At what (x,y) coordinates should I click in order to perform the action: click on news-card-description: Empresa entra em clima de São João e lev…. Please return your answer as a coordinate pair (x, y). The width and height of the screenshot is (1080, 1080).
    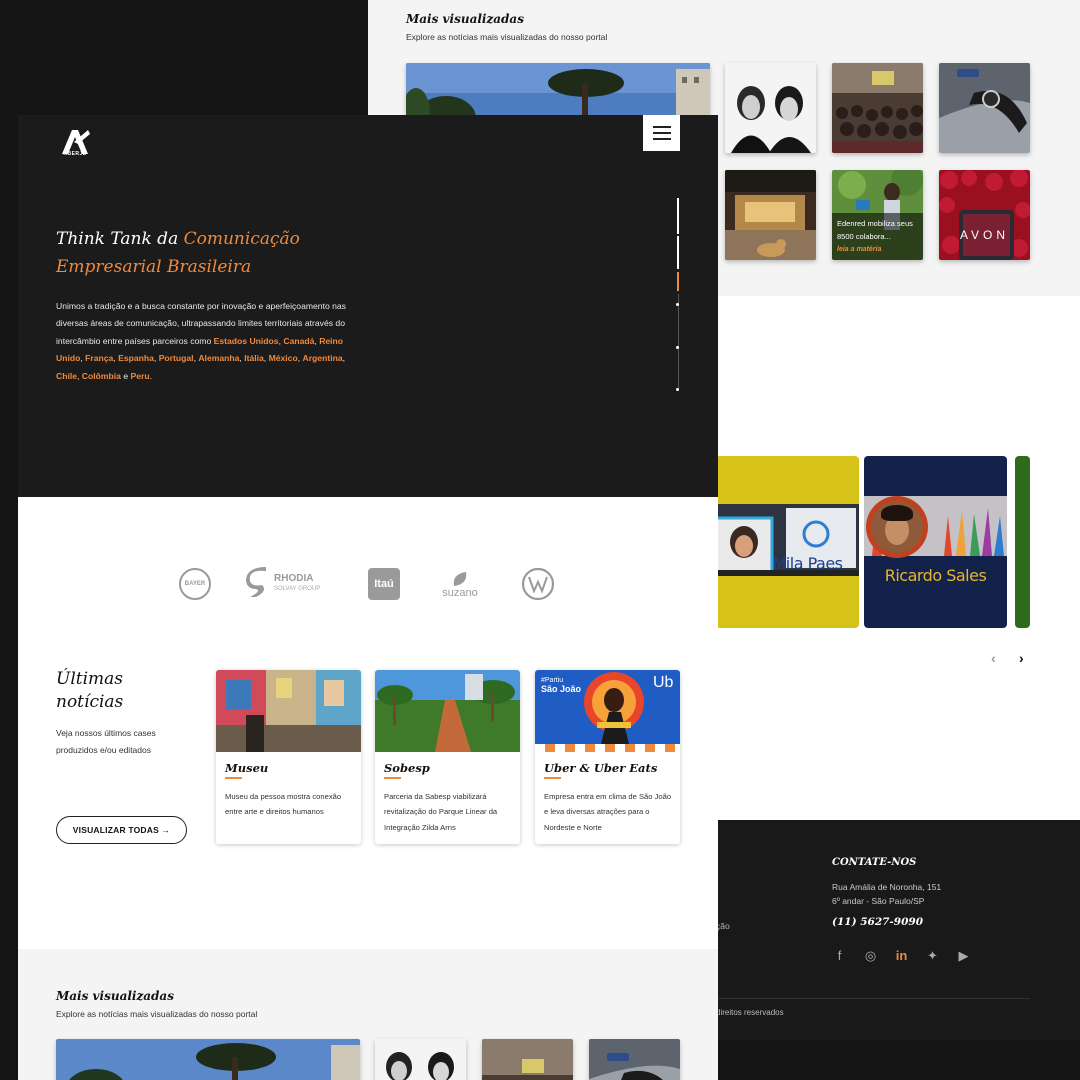
    Looking at the image, I should click on (608, 812).